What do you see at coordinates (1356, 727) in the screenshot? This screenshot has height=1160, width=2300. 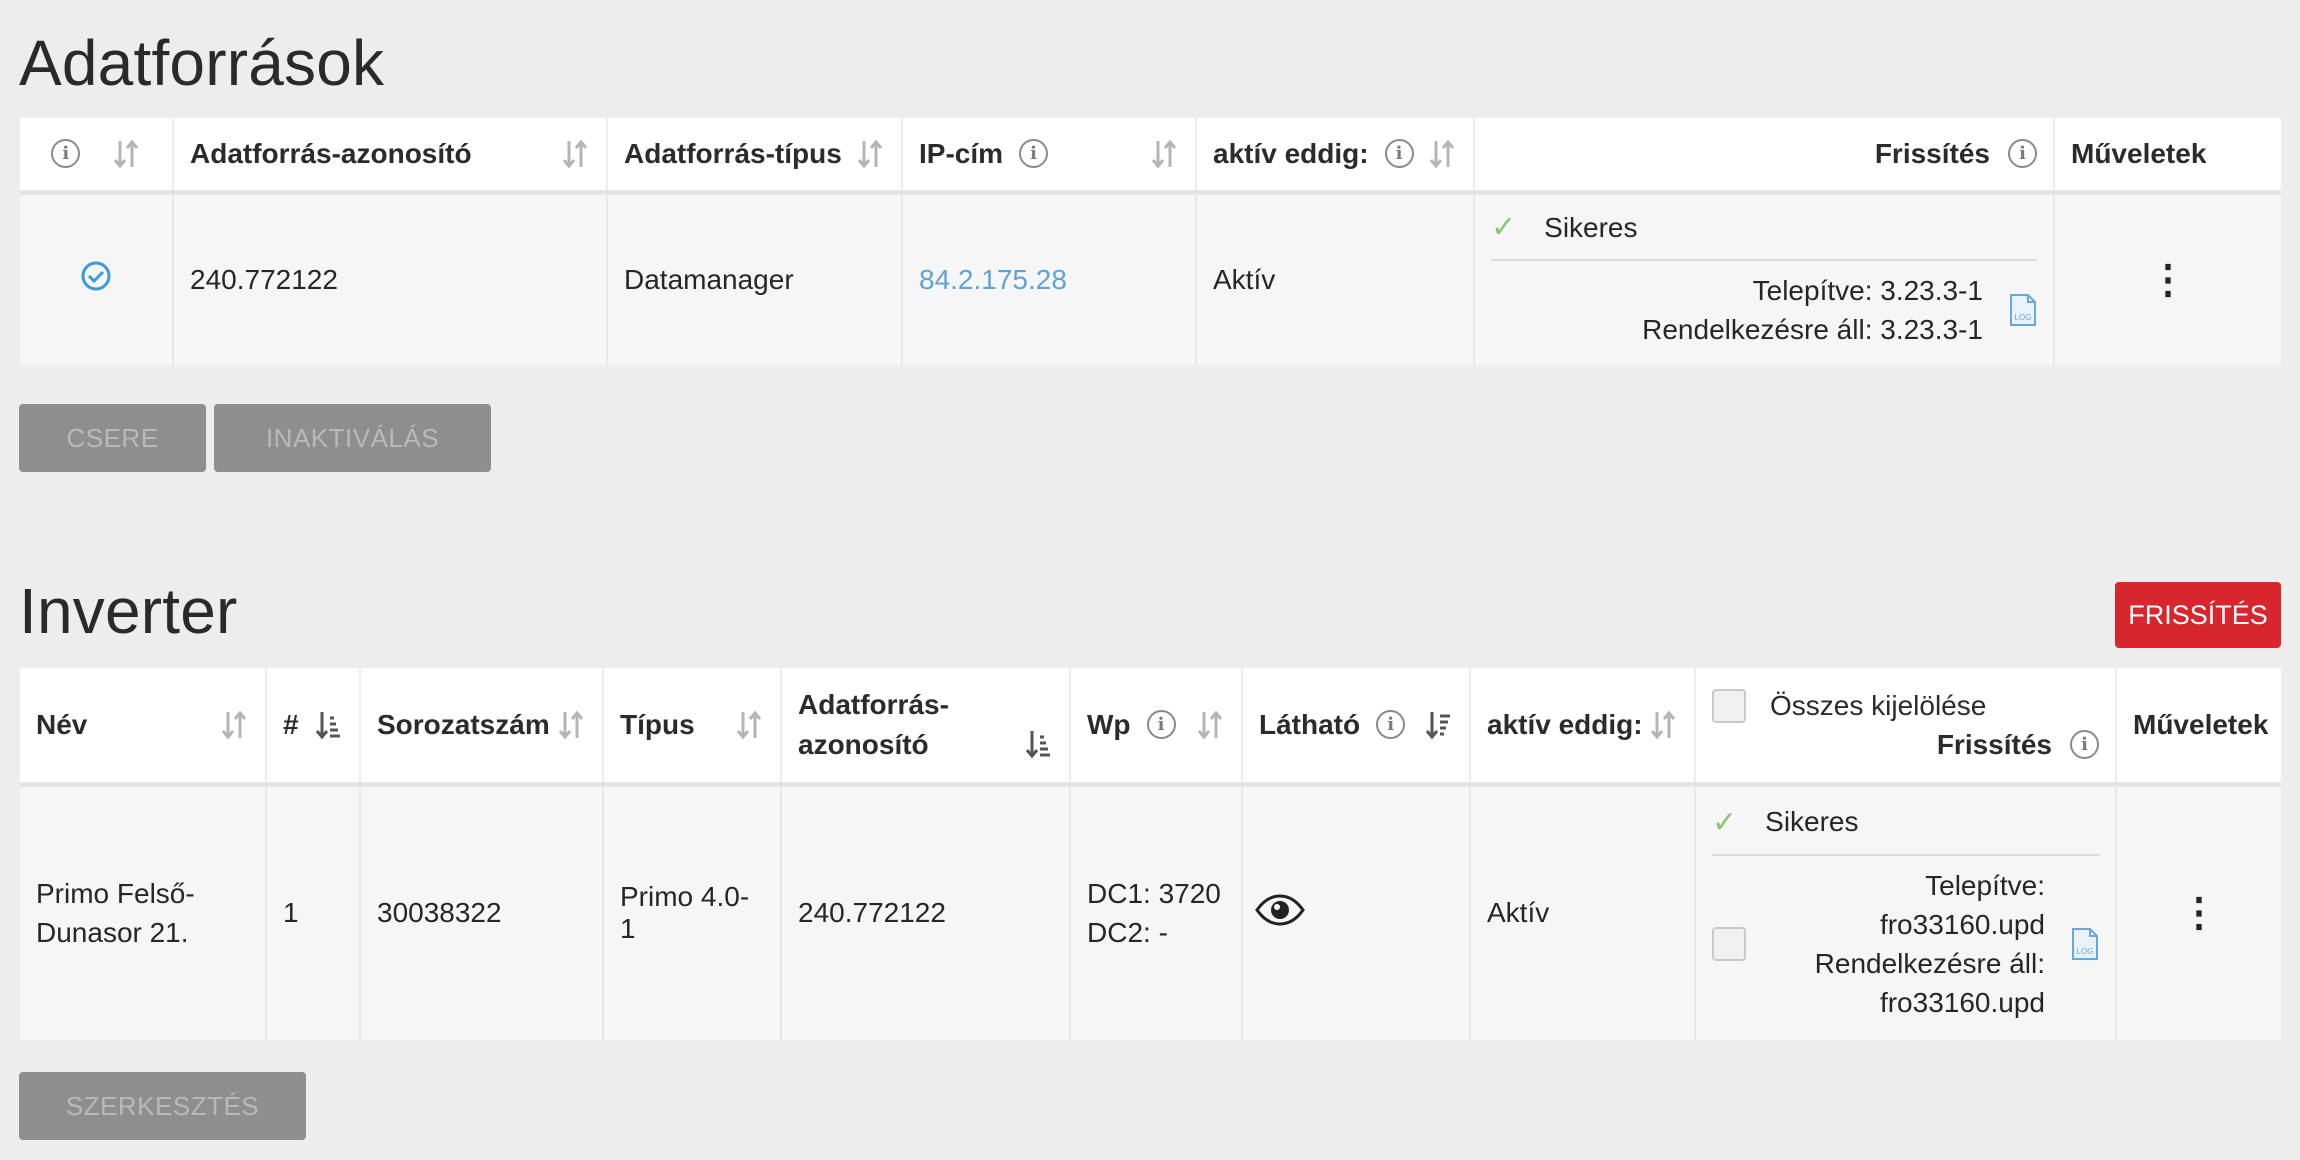 I see `header-visible: Látható i` at bounding box center [1356, 727].